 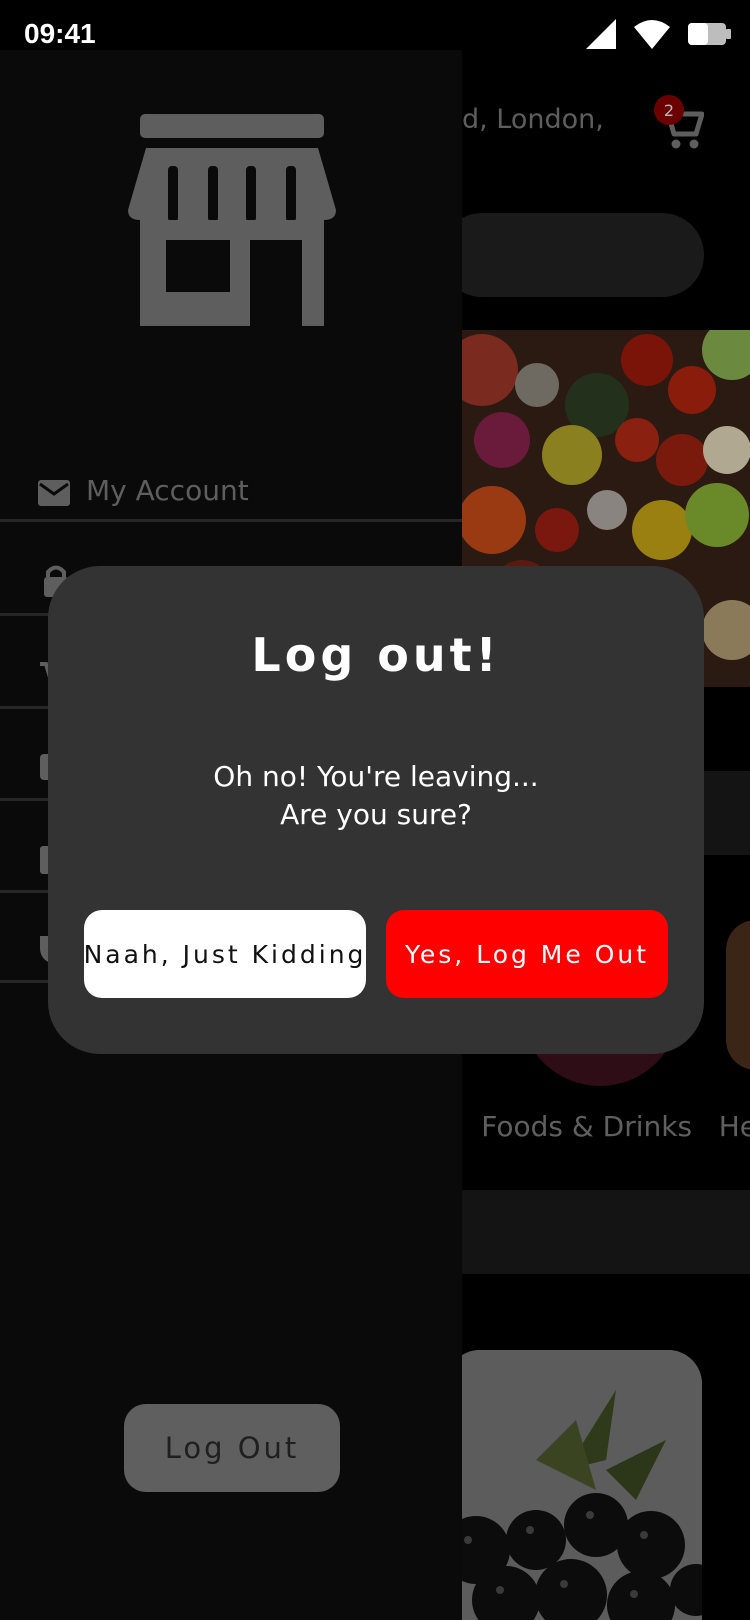 What do you see at coordinates (527, 954) in the screenshot?
I see `confirm-logout-button: Yes, Log Me Out` at bounding box center [527, 954].